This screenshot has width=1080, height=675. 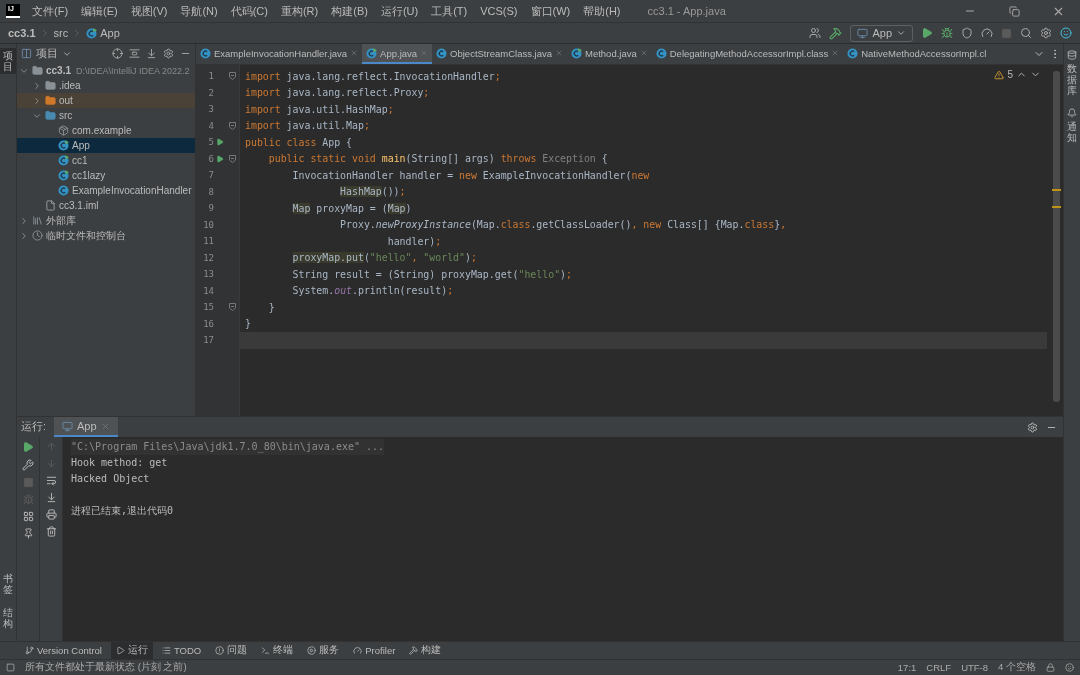 What do you see at coordinates (939, 667) in the screenshot?
I see `status-item: CRLF` at bounding box center [939, 667].